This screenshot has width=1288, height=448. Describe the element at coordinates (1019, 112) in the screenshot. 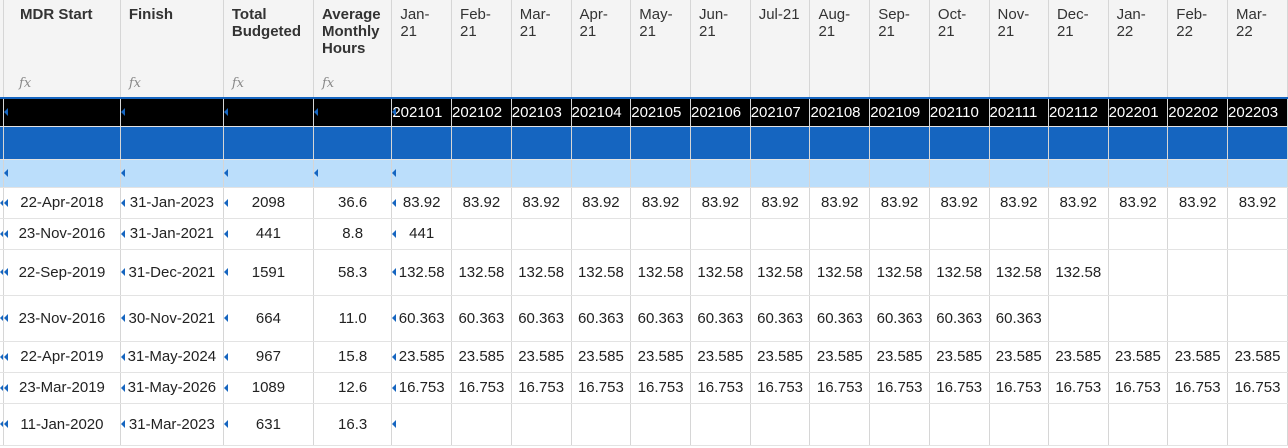

I see `period-code-cell: 202111` at that location.